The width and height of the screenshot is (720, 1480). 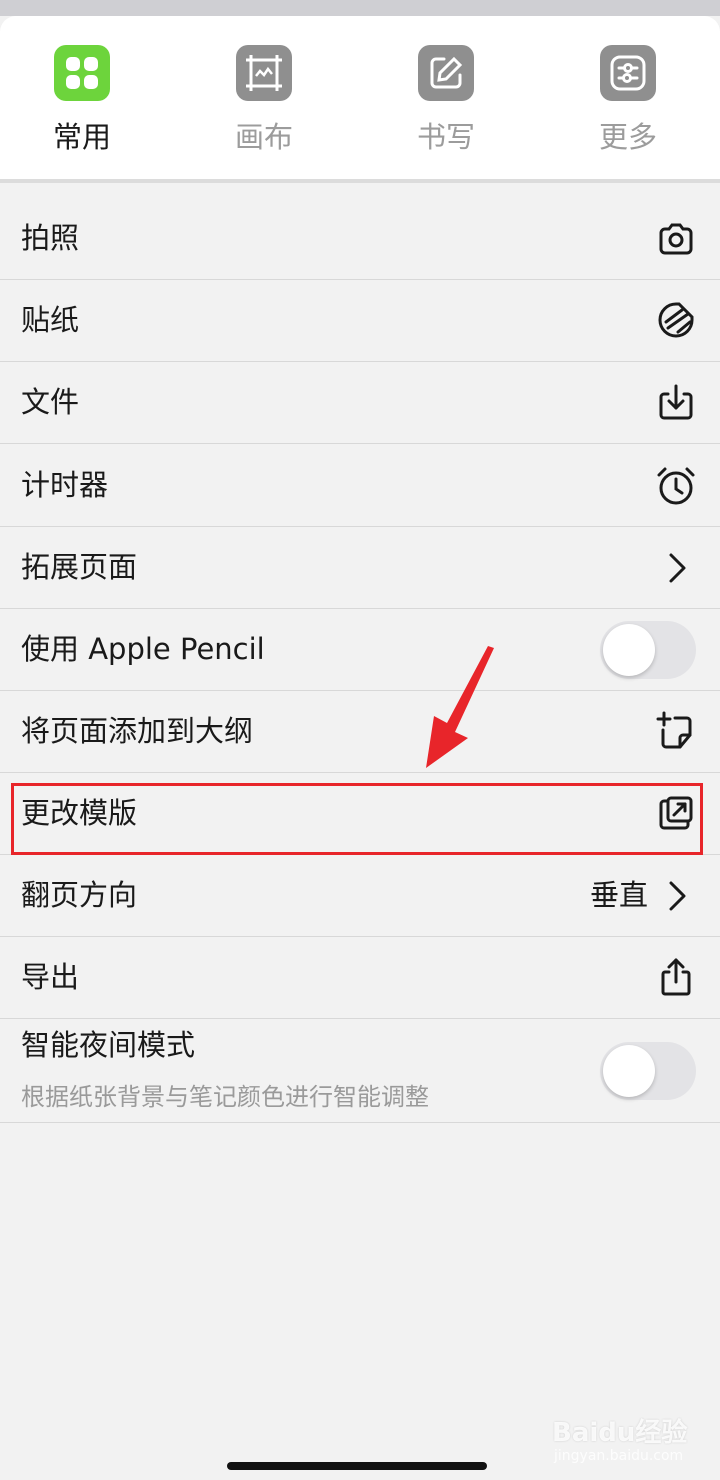 I want to click on tab-canvas: 画布, so click(x=264, y=105).